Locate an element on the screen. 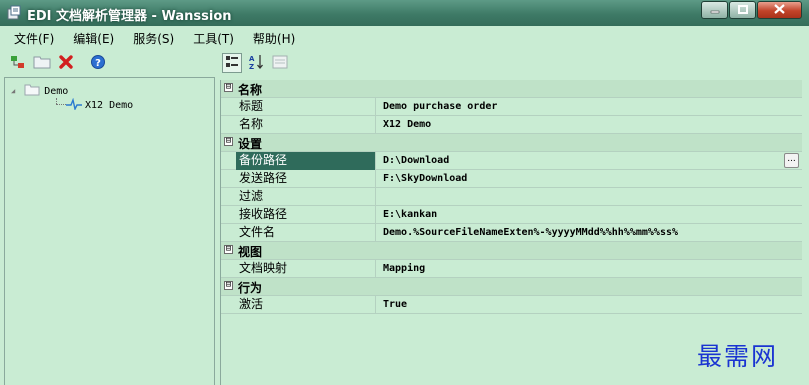  pulse-icon is located at coordinates (74, 105).